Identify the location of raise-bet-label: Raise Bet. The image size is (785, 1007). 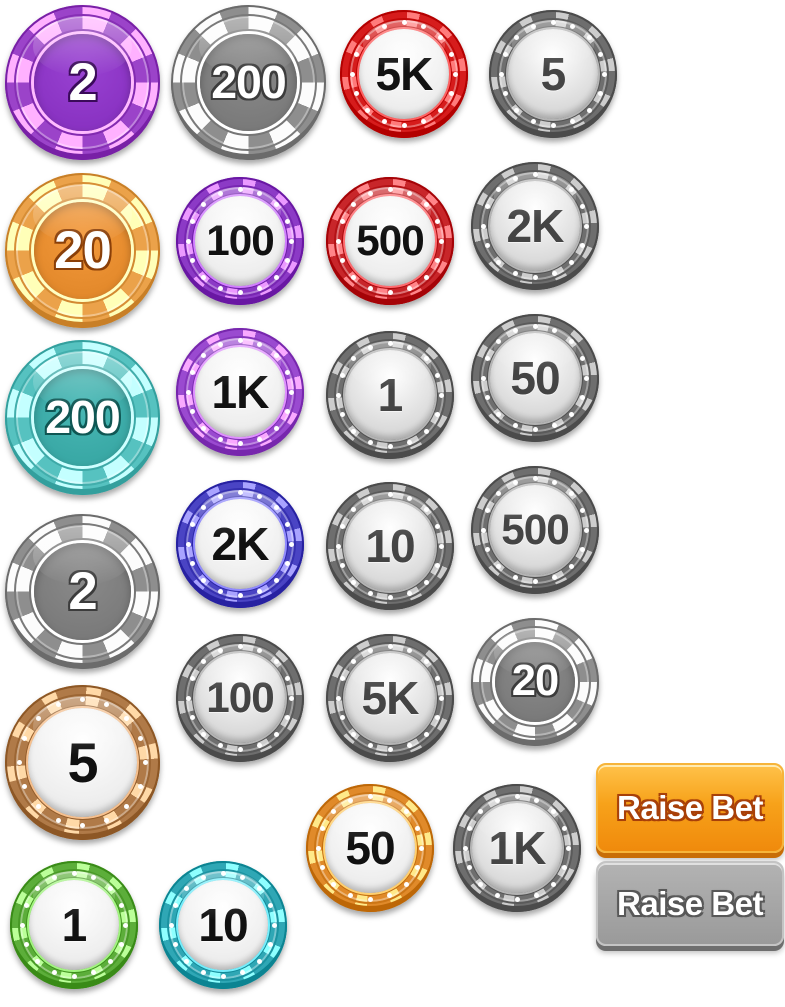
(690, 807).